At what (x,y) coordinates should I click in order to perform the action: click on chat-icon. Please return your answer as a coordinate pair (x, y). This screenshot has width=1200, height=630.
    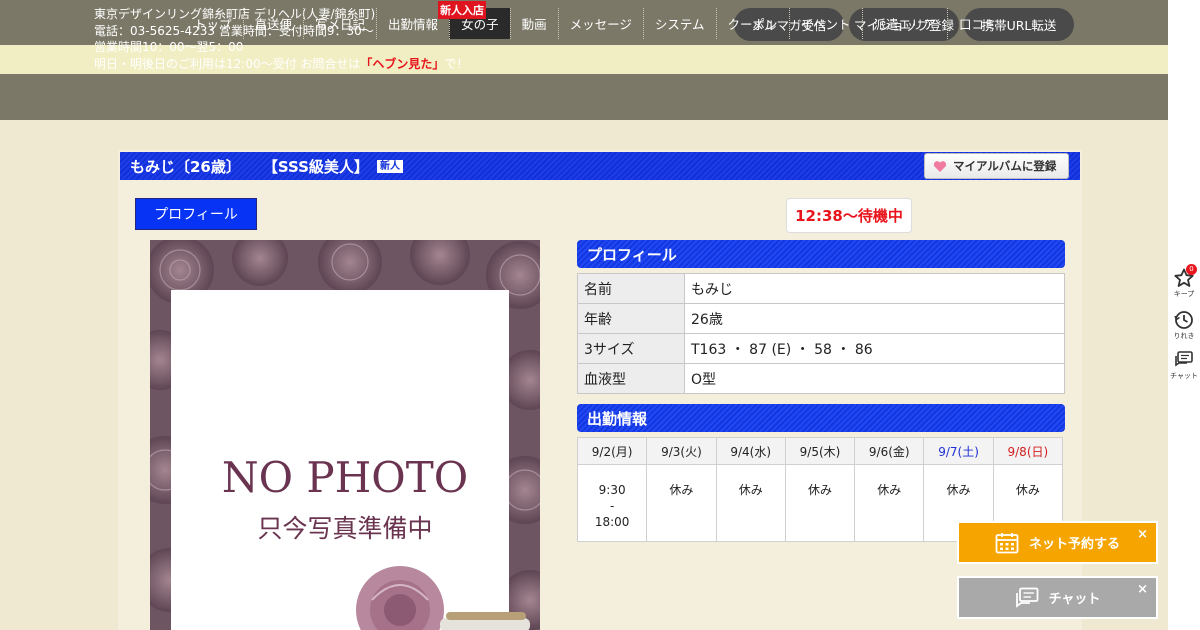
    Looking at the image, I should click on (1184, 359).